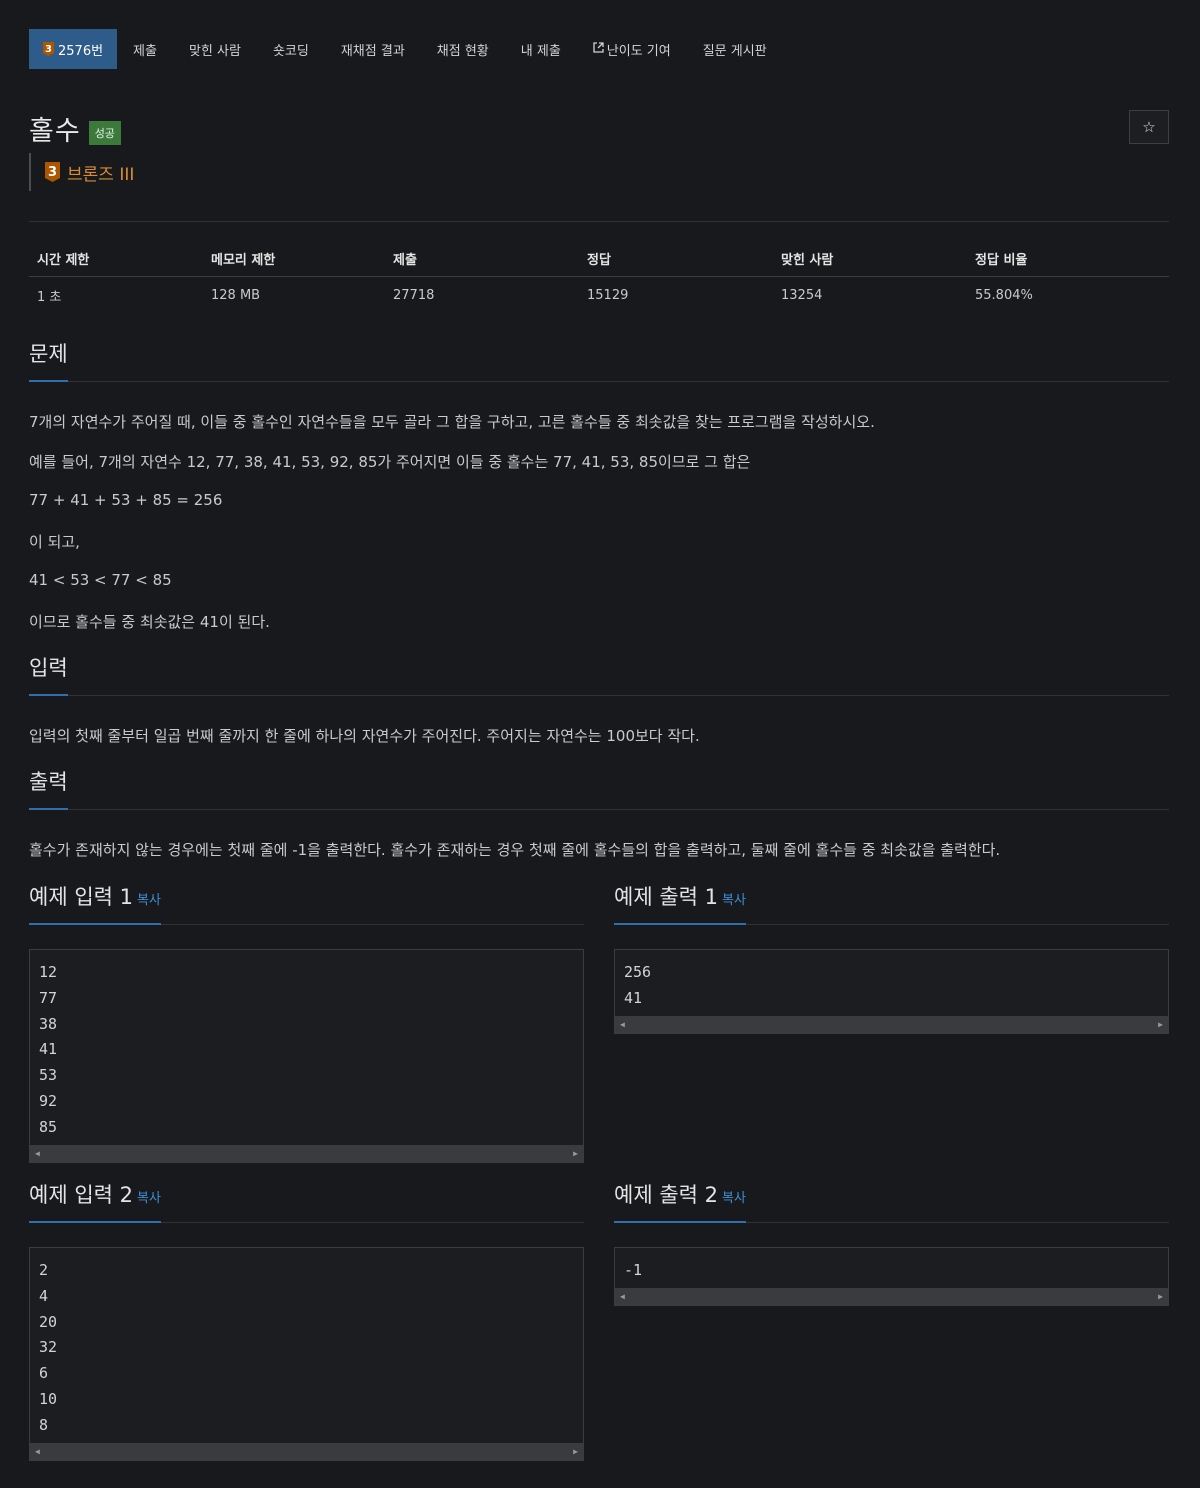 The height and width of the screenshot is (1488, 1200). What do you see at coordinates (149, 622) in the screenshot?
I see `problem-text: 이므로 홀수들 중 최솟값은 41이 된다.` at bounding box center [149, 622].